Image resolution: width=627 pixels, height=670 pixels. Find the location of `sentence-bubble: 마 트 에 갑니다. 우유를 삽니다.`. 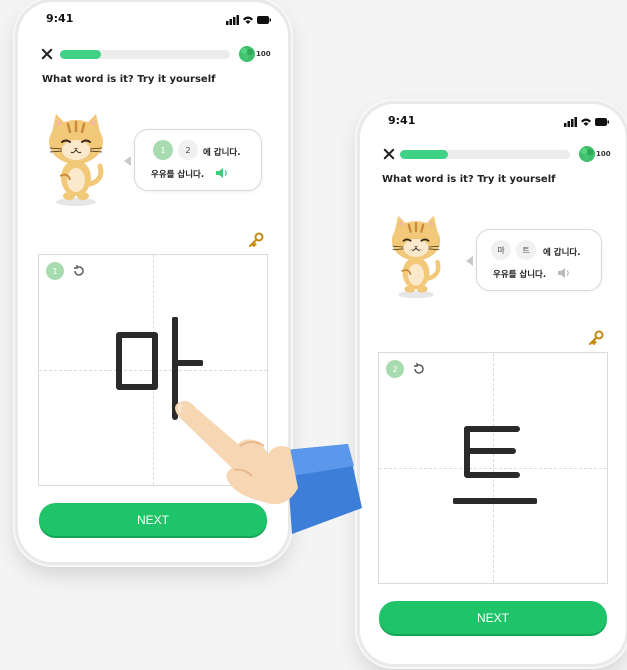

sentence-bubble: 마 트 에 갑니다. 우유를 삽니다. is located at coordinates (534, 260).